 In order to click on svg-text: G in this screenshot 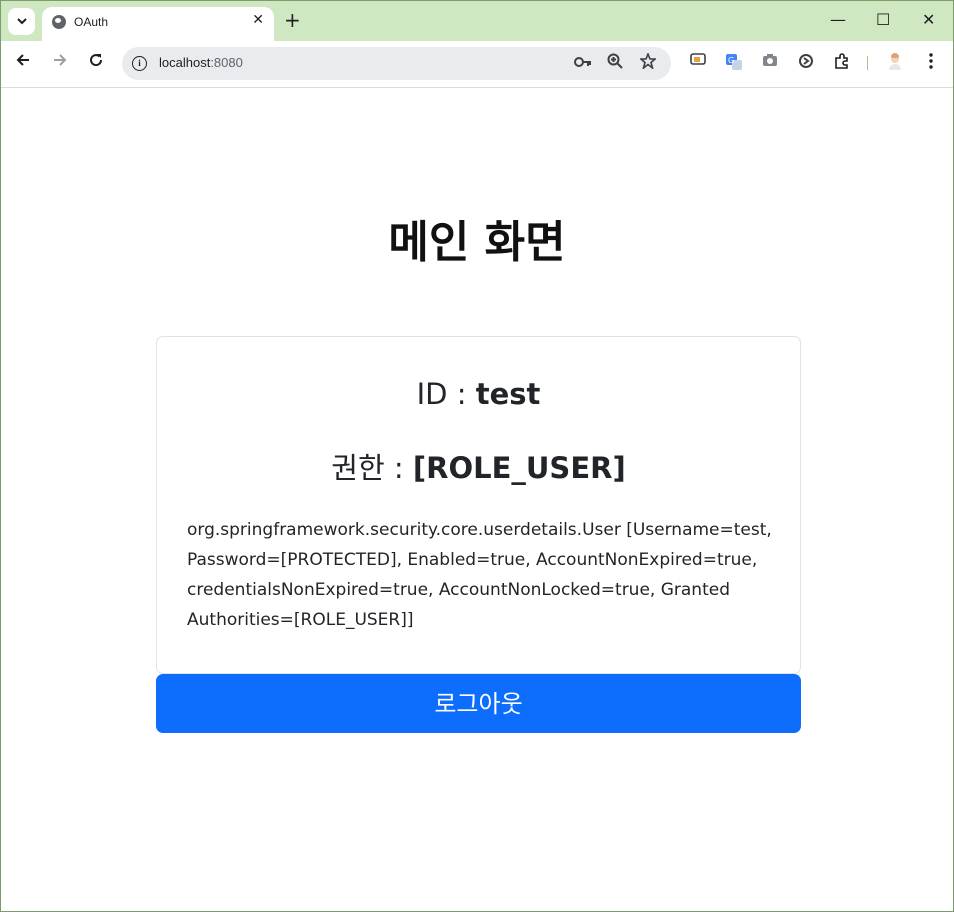, I will do `click(731, 60)`.